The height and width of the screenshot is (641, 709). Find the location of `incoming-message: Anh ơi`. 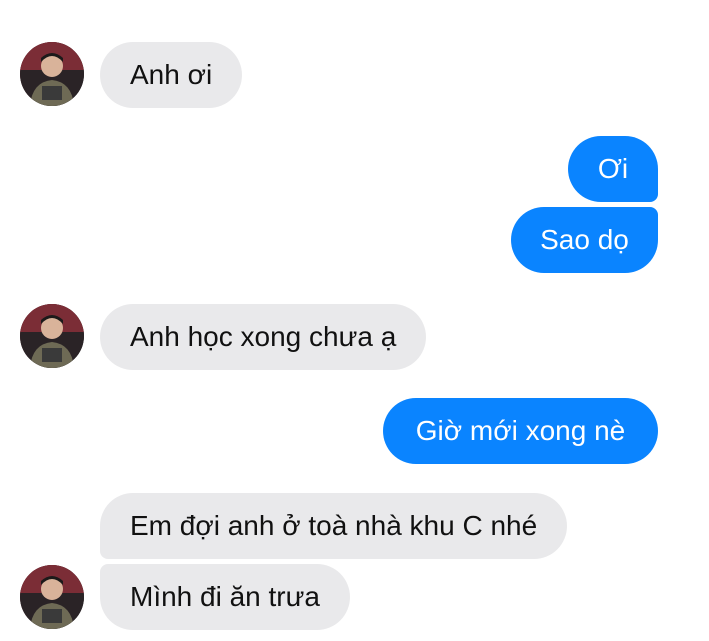

incoming-message: Anh ơi is located at coordinates (171, 75).